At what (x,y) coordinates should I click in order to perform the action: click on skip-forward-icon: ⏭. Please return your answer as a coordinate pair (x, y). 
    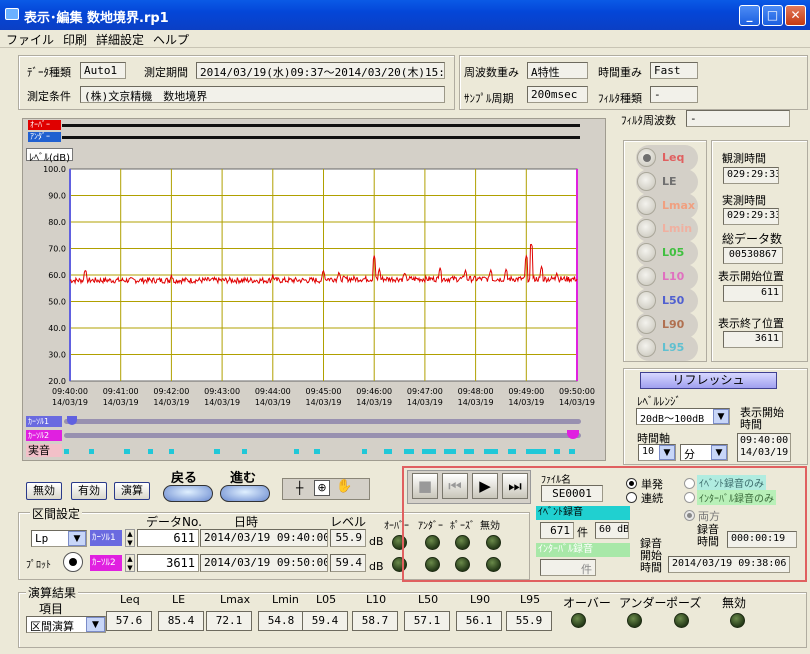
    Looking at the image, I should click on (515, 486).